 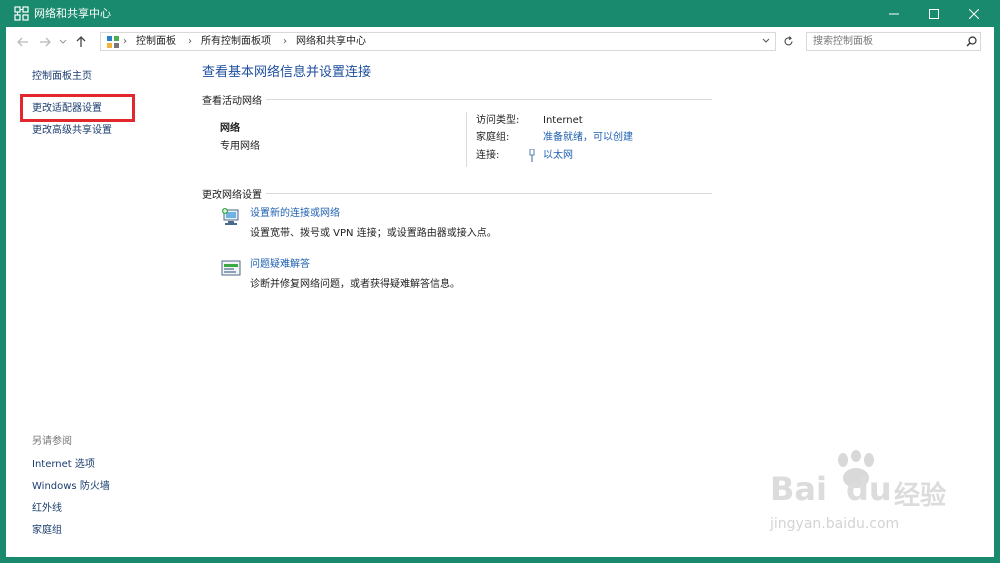 I want to click on access-type-label: 访问类型:, so click(x=498, y=120).